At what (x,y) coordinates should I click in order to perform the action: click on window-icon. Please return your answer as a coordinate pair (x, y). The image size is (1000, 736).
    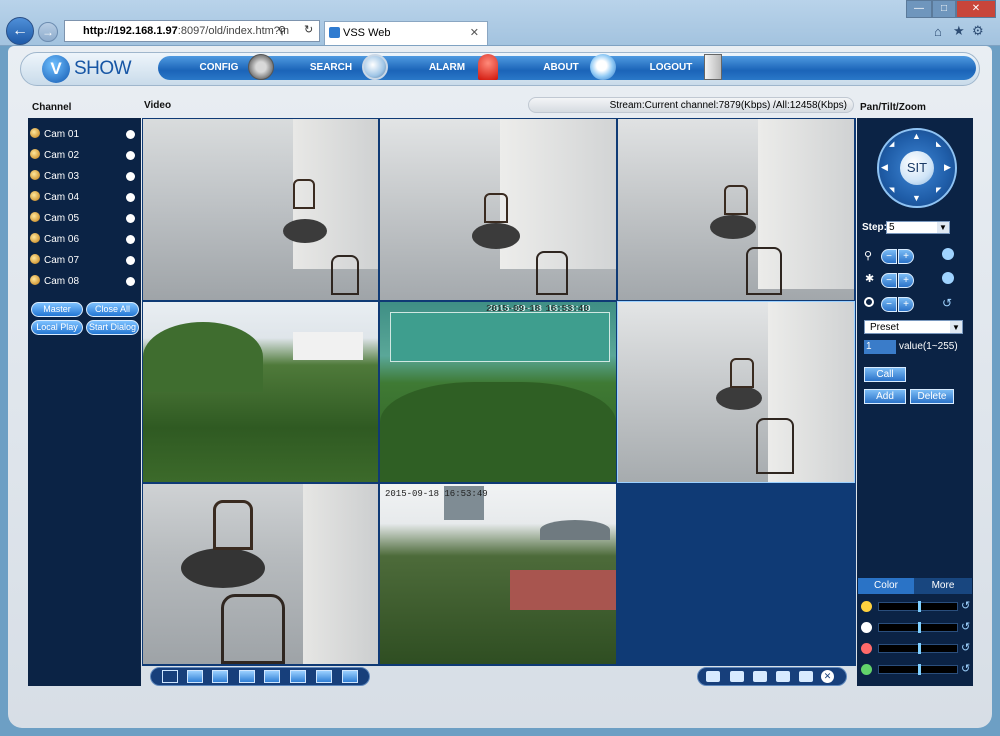
    Looking at the image, I should click on (737, 676).